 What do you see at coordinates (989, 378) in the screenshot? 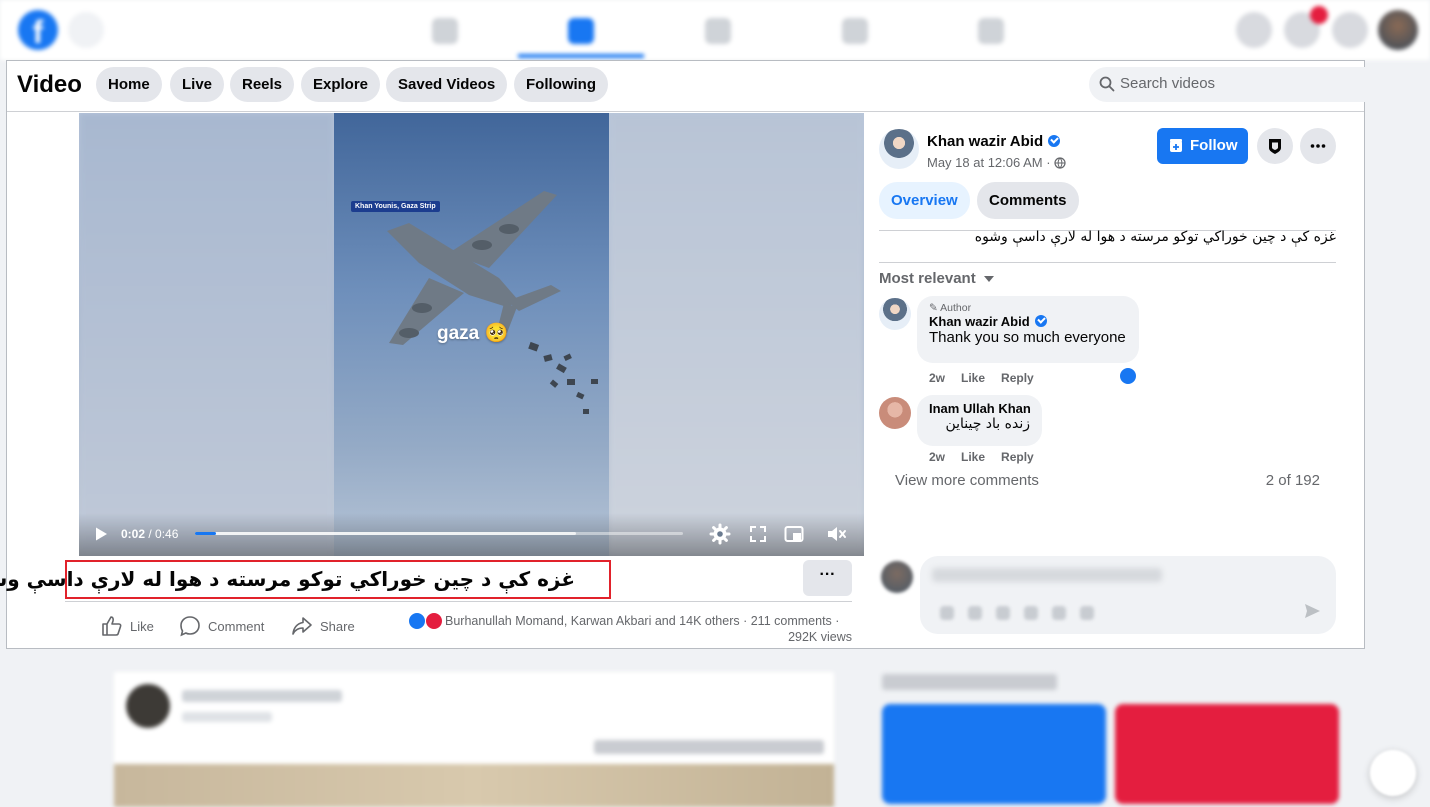
I see `comment-meta: 2w Like Reply` at bounding box center [989, 378].